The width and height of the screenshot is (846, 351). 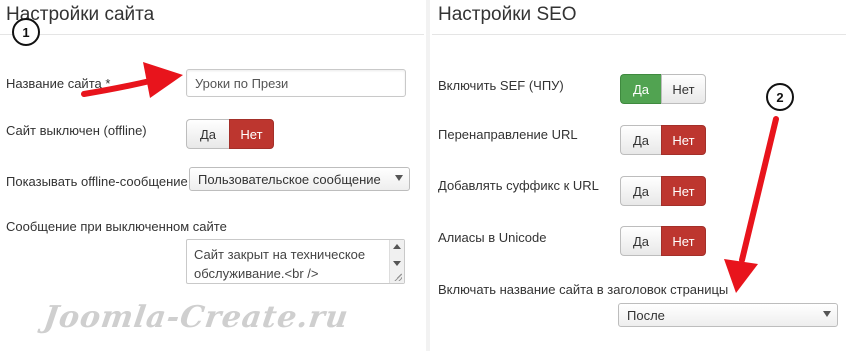 I want to click on sef-yes-button: Да, so click(x=640, y=89).